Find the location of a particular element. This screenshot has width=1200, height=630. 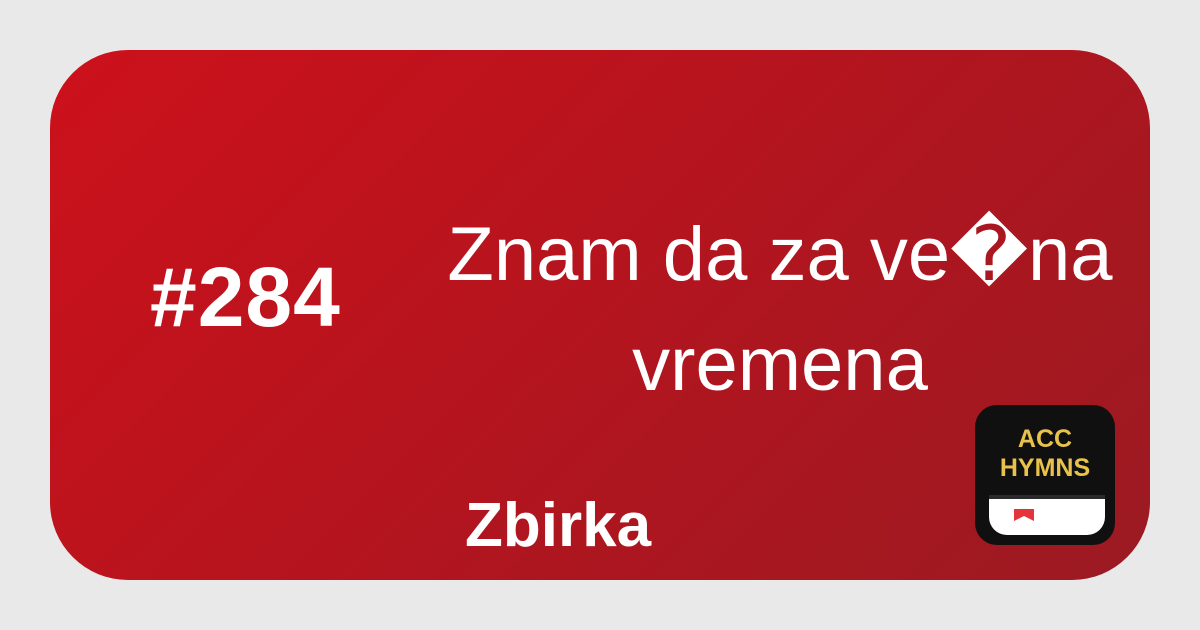

bookmark-icon is located at coordinates (1024, 515).